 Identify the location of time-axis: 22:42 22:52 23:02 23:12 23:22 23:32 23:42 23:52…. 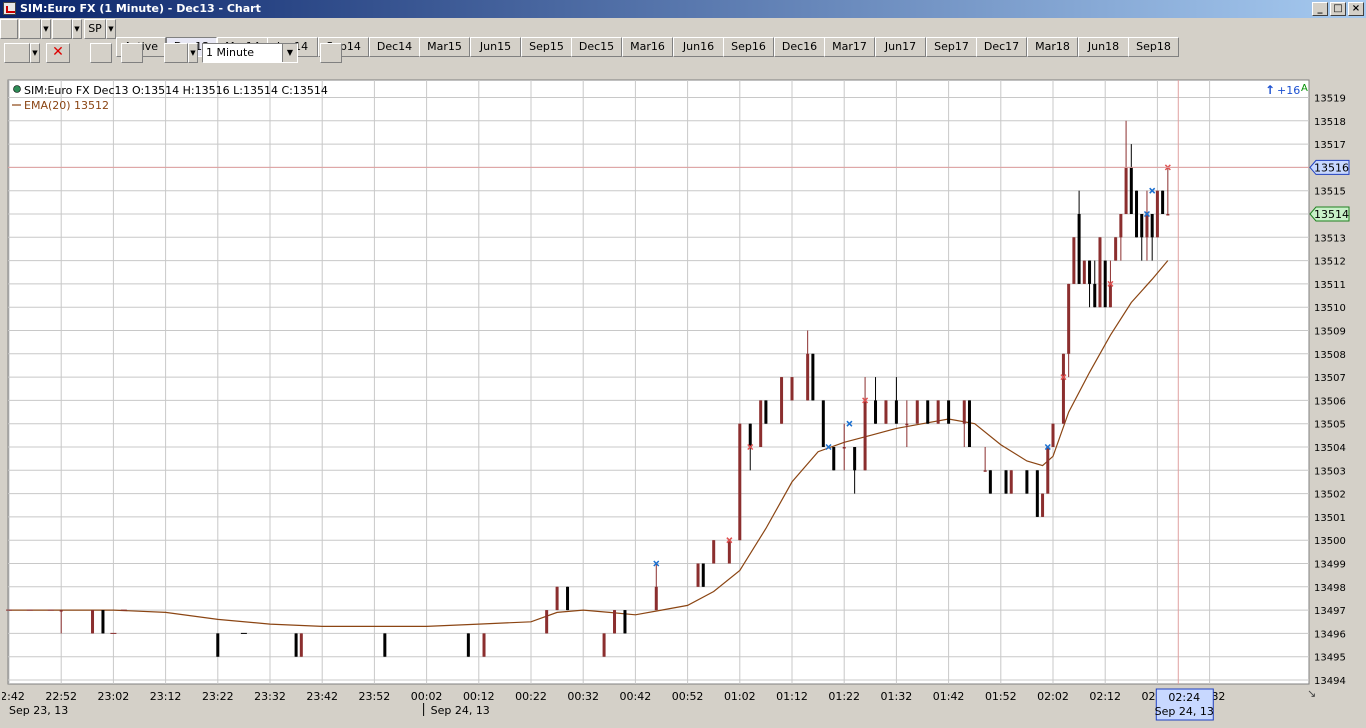
(612, 703).